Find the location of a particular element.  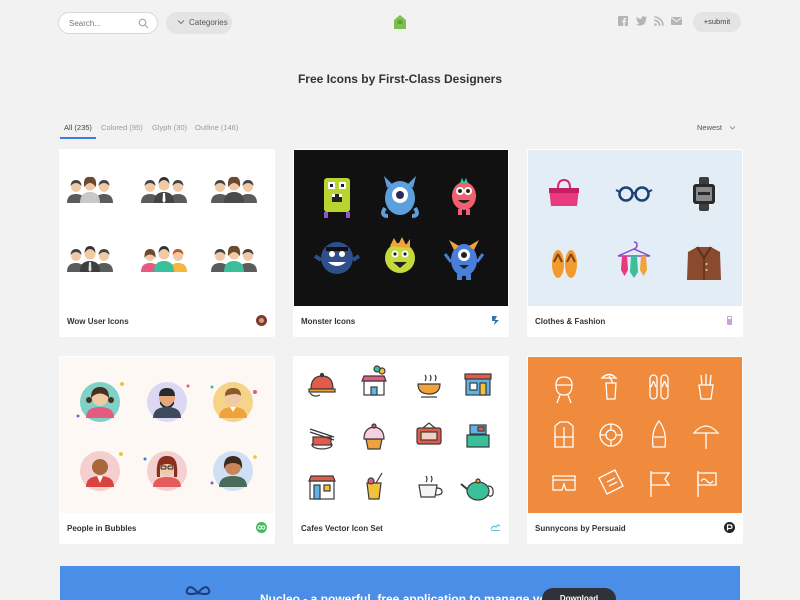

icon-set-card: Wow User Icons is located at coordinates (167, 243).